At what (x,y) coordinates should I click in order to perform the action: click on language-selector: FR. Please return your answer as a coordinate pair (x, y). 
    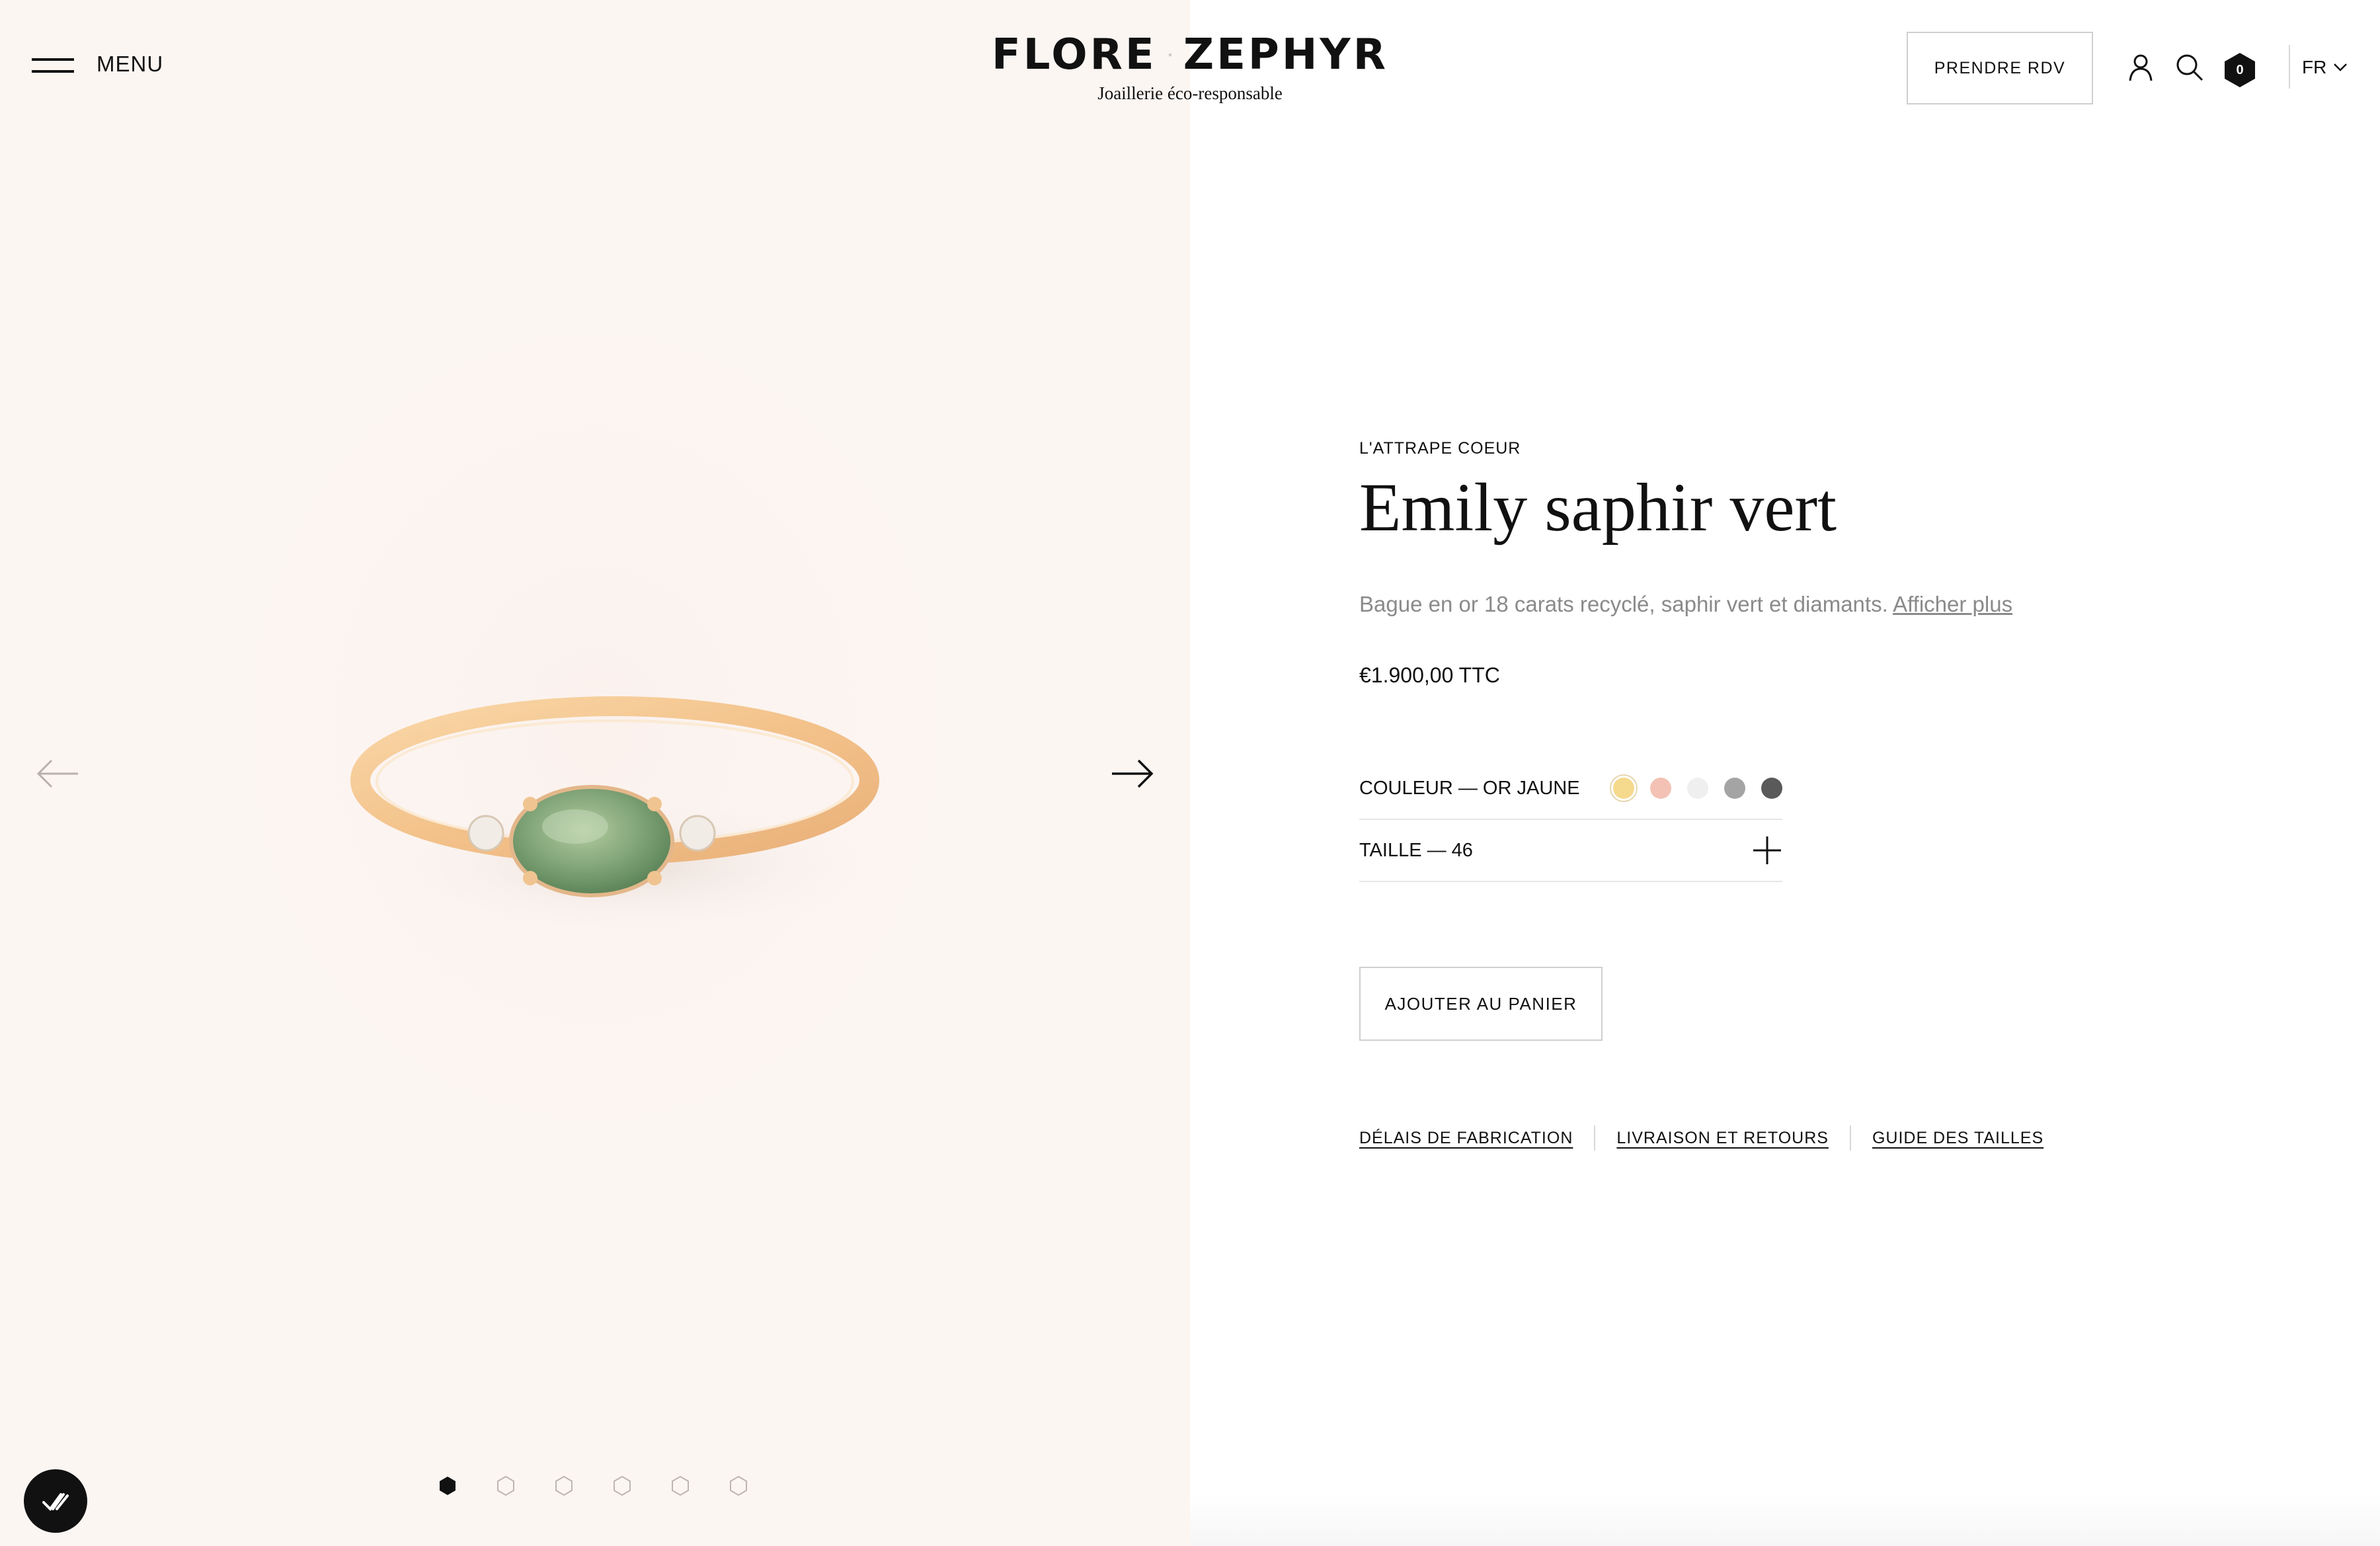
    Looking at the image, I should click on (2325, 67).